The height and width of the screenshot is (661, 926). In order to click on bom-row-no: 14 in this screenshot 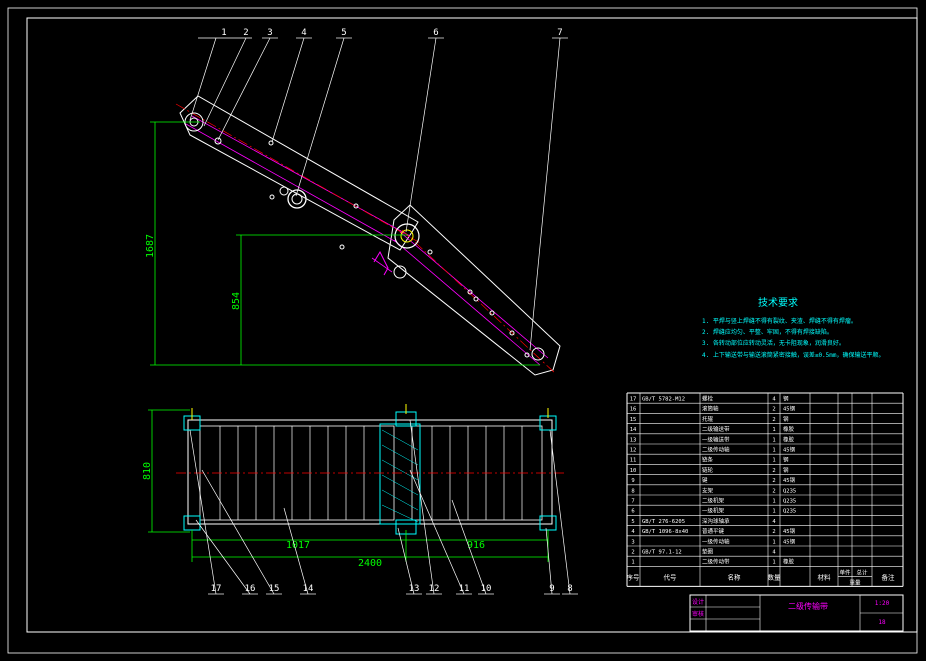, I will do `click(633, 430)`.